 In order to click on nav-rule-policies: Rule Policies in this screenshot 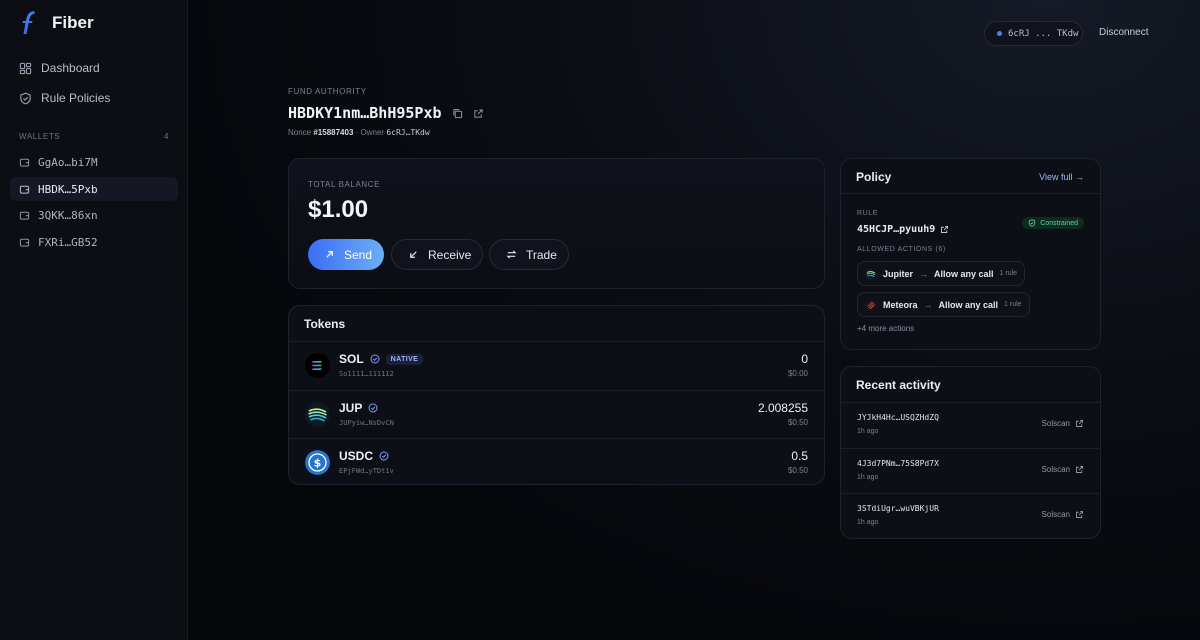, I will do `click(94, 98)`.